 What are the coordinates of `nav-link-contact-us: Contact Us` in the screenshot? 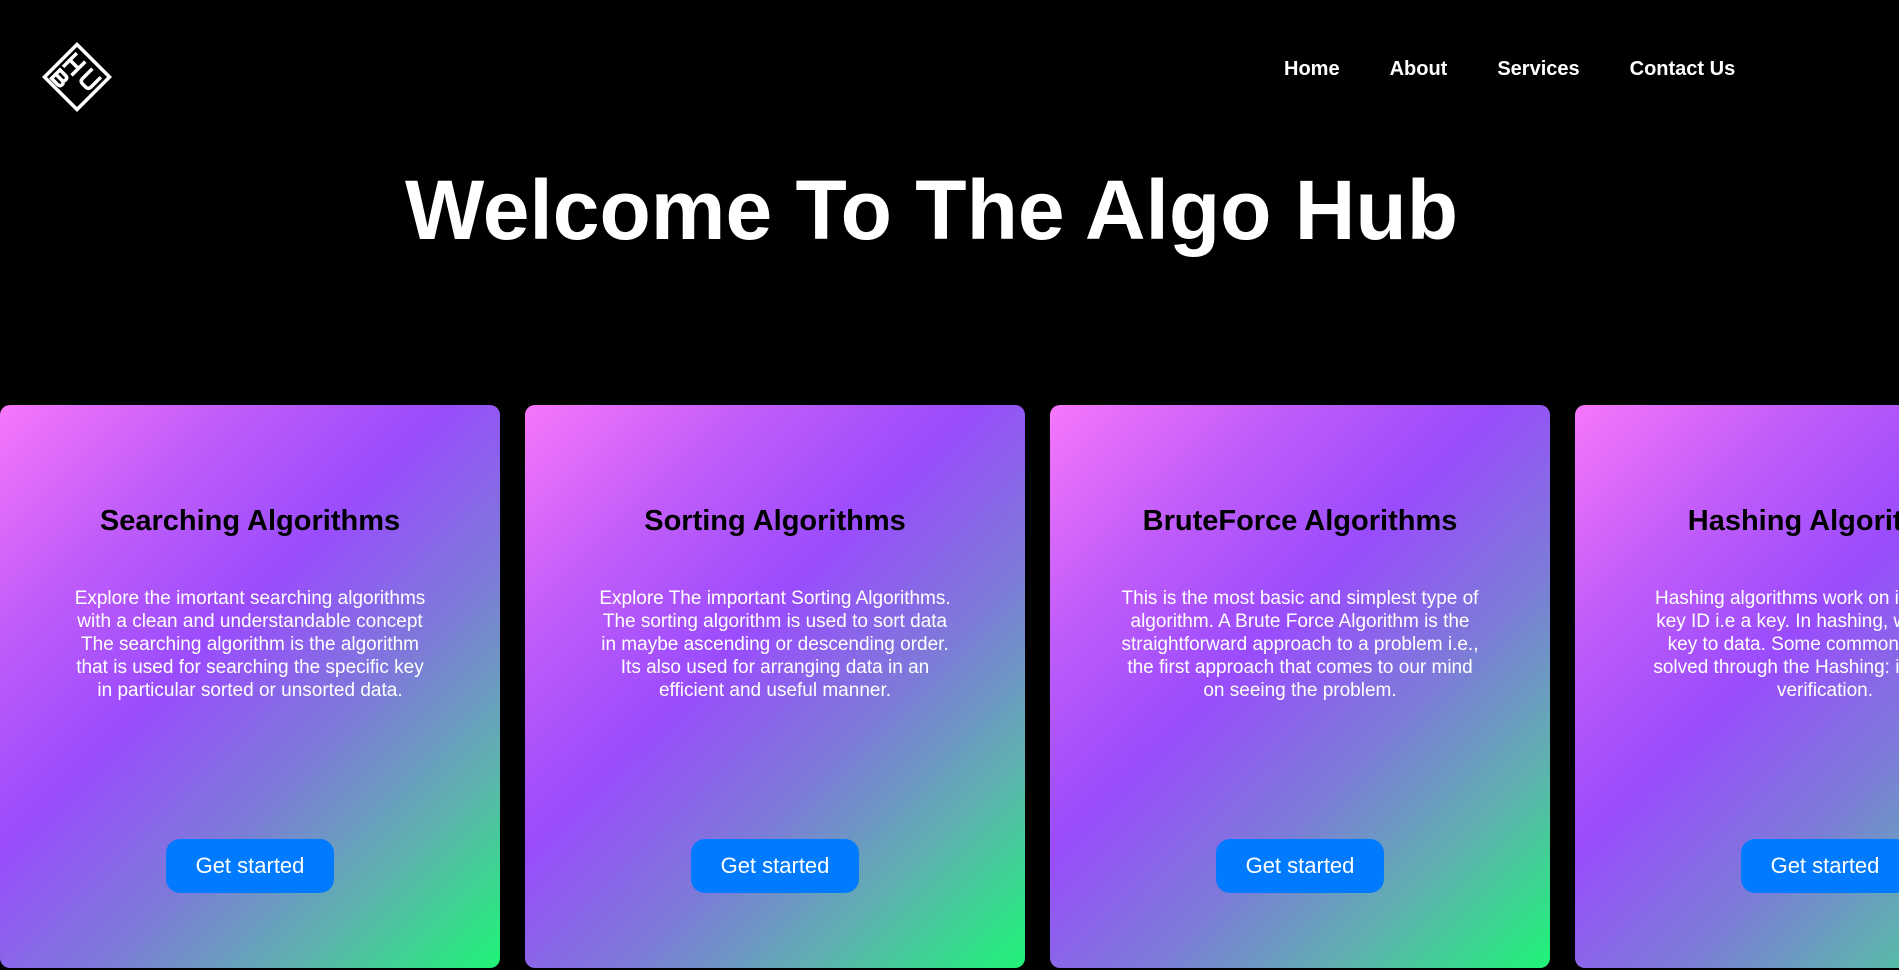 It's located at (1683, 69).